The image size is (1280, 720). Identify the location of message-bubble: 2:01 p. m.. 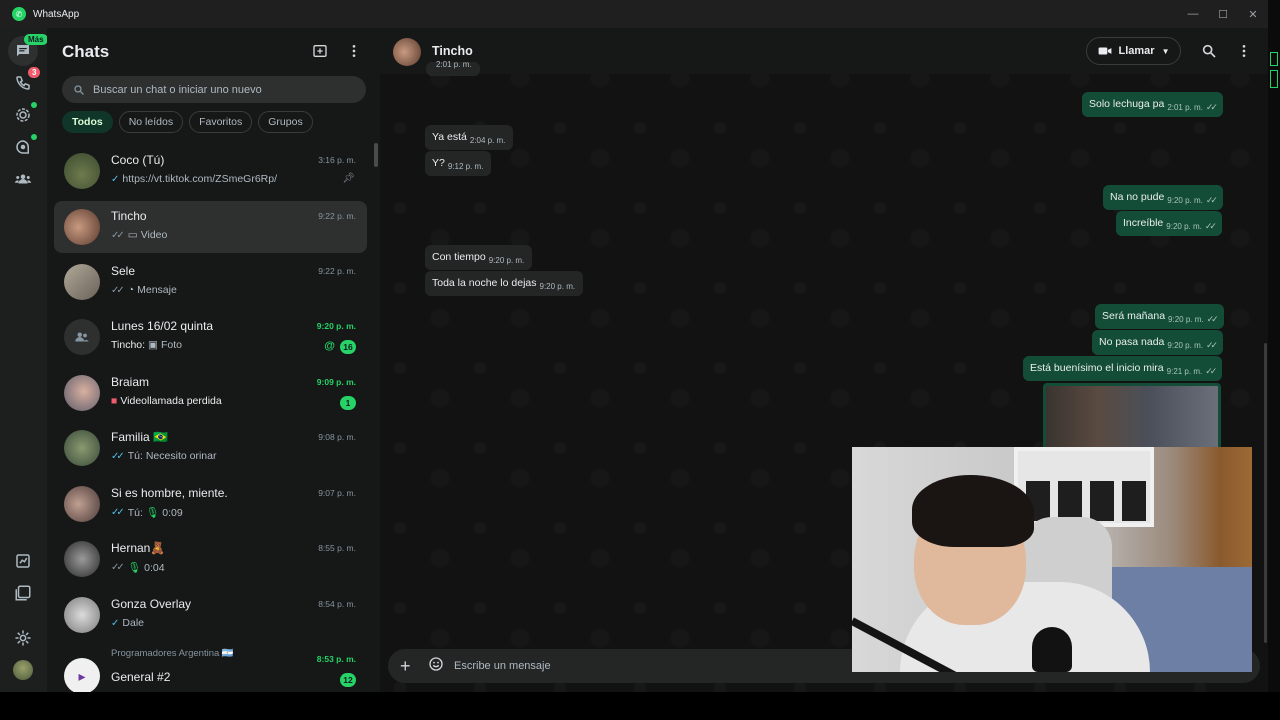
(453, 68).